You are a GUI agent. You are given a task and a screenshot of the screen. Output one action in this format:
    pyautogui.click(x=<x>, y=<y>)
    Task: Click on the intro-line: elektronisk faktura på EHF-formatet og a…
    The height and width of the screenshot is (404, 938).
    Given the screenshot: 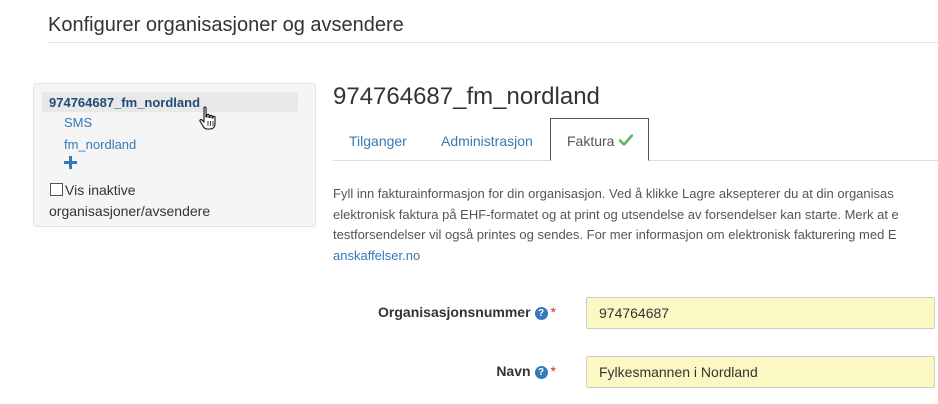 What is the action you would take?
    pyautogui.click(x=616, y=214)
    